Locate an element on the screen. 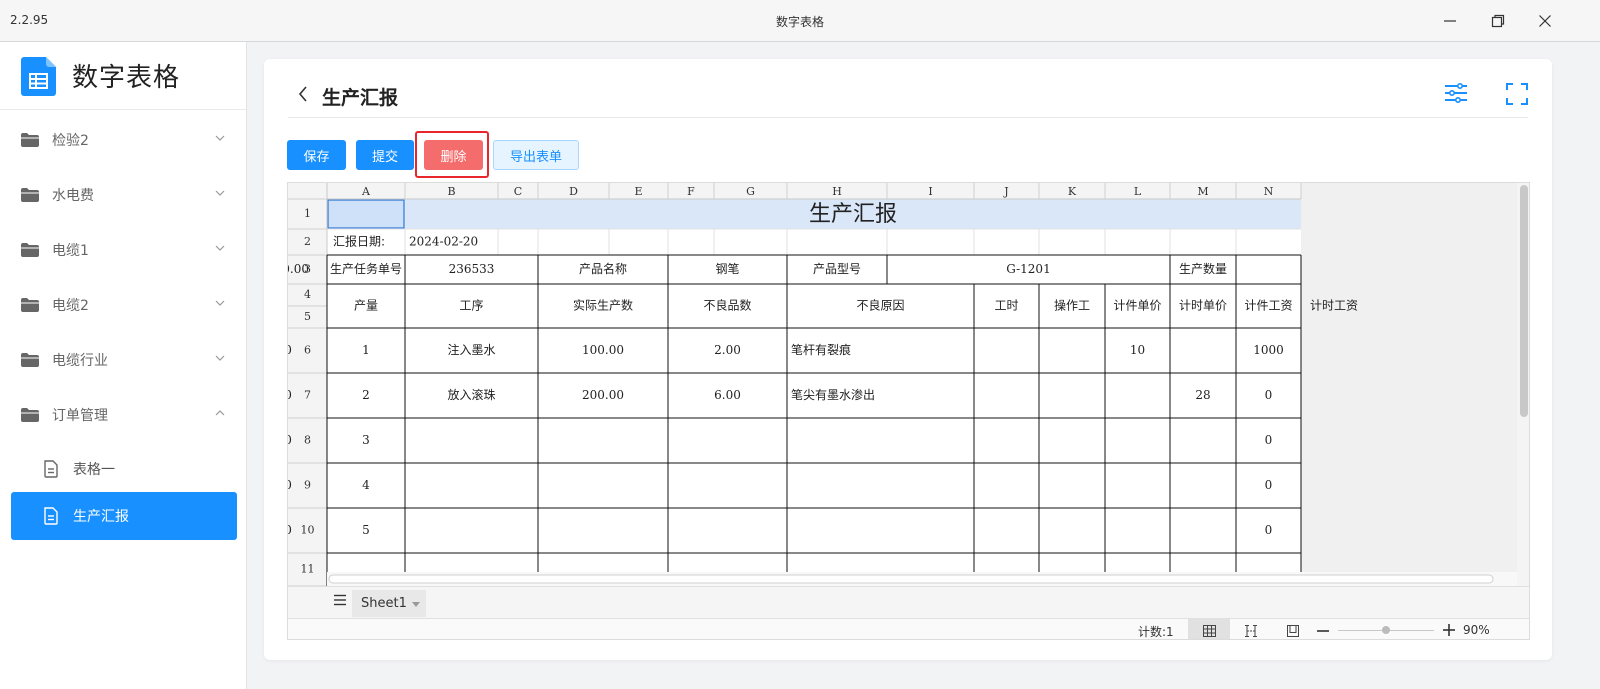  page-layout-icon is located at coordinates (1293, 630).